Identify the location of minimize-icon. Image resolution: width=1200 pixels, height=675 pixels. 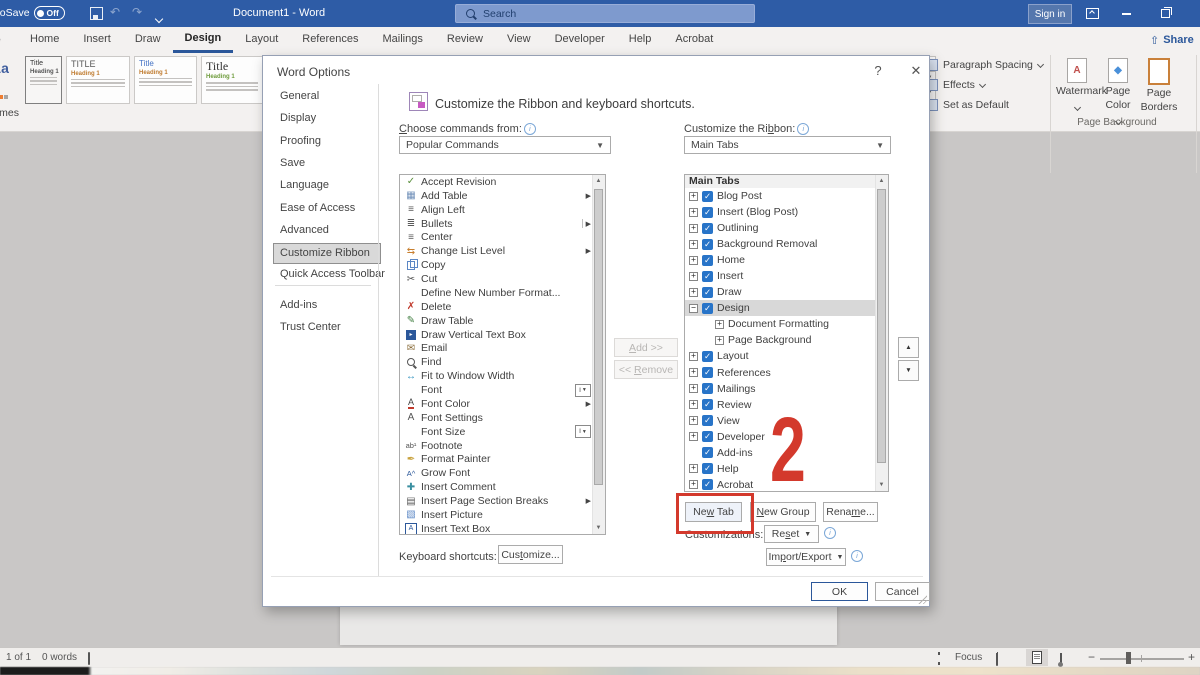
(1126, 14).